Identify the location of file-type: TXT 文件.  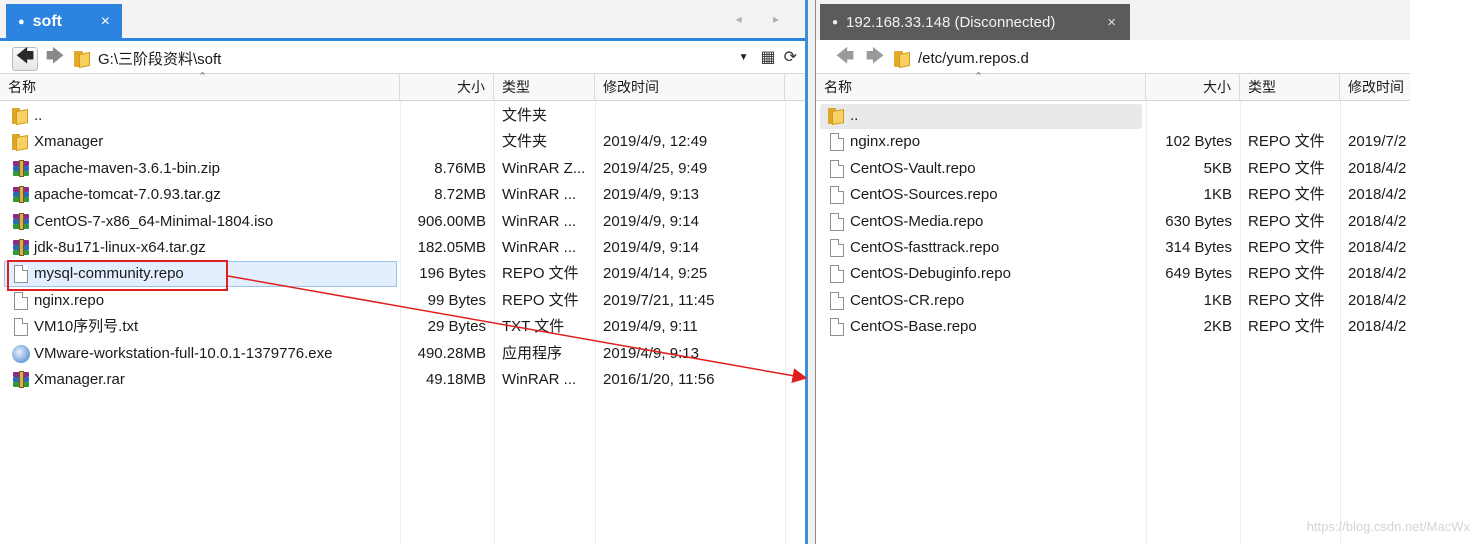
(533, 327).